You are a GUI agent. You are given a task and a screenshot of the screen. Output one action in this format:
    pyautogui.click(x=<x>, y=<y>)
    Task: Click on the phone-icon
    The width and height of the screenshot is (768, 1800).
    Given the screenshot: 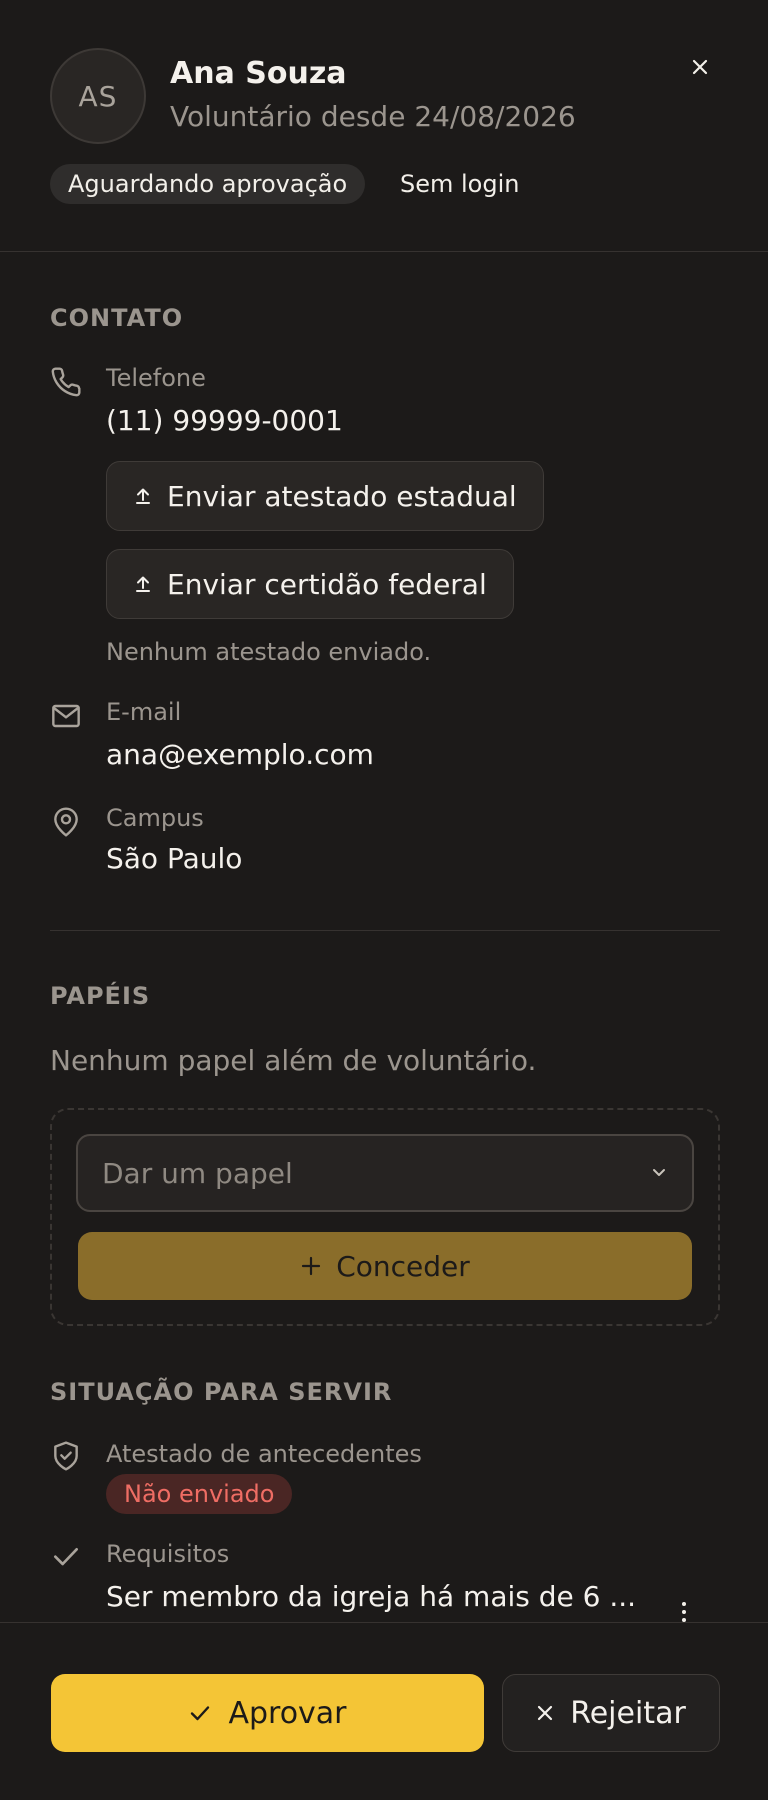 What is the action you would take?
    pyautogui.click(x=66, y=382)
    